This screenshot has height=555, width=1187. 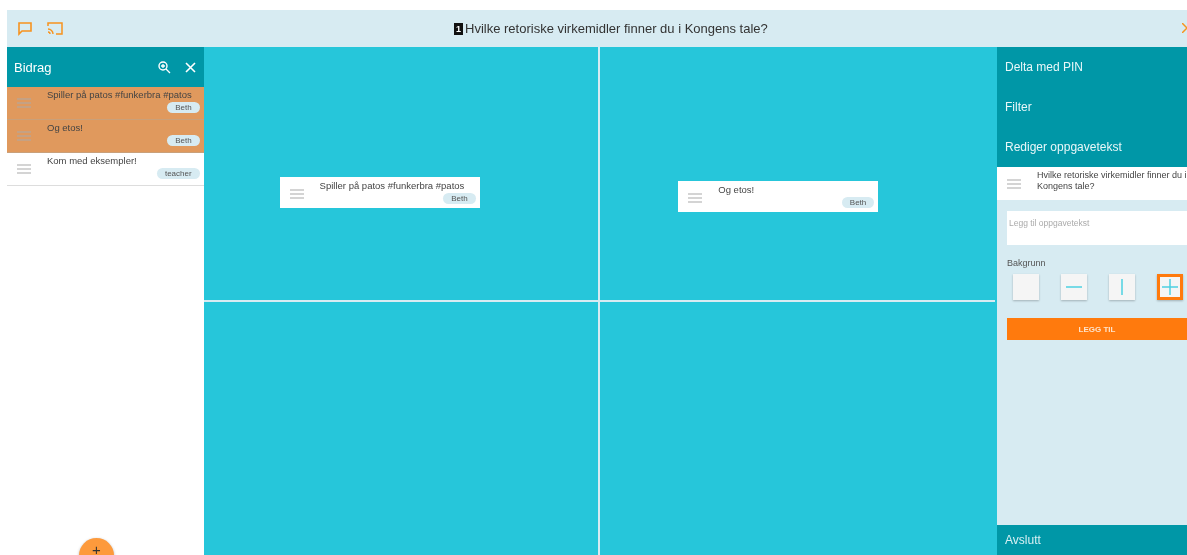 I want to click on contribution-item: Og etos! Beth, so click(x=105, y=136).